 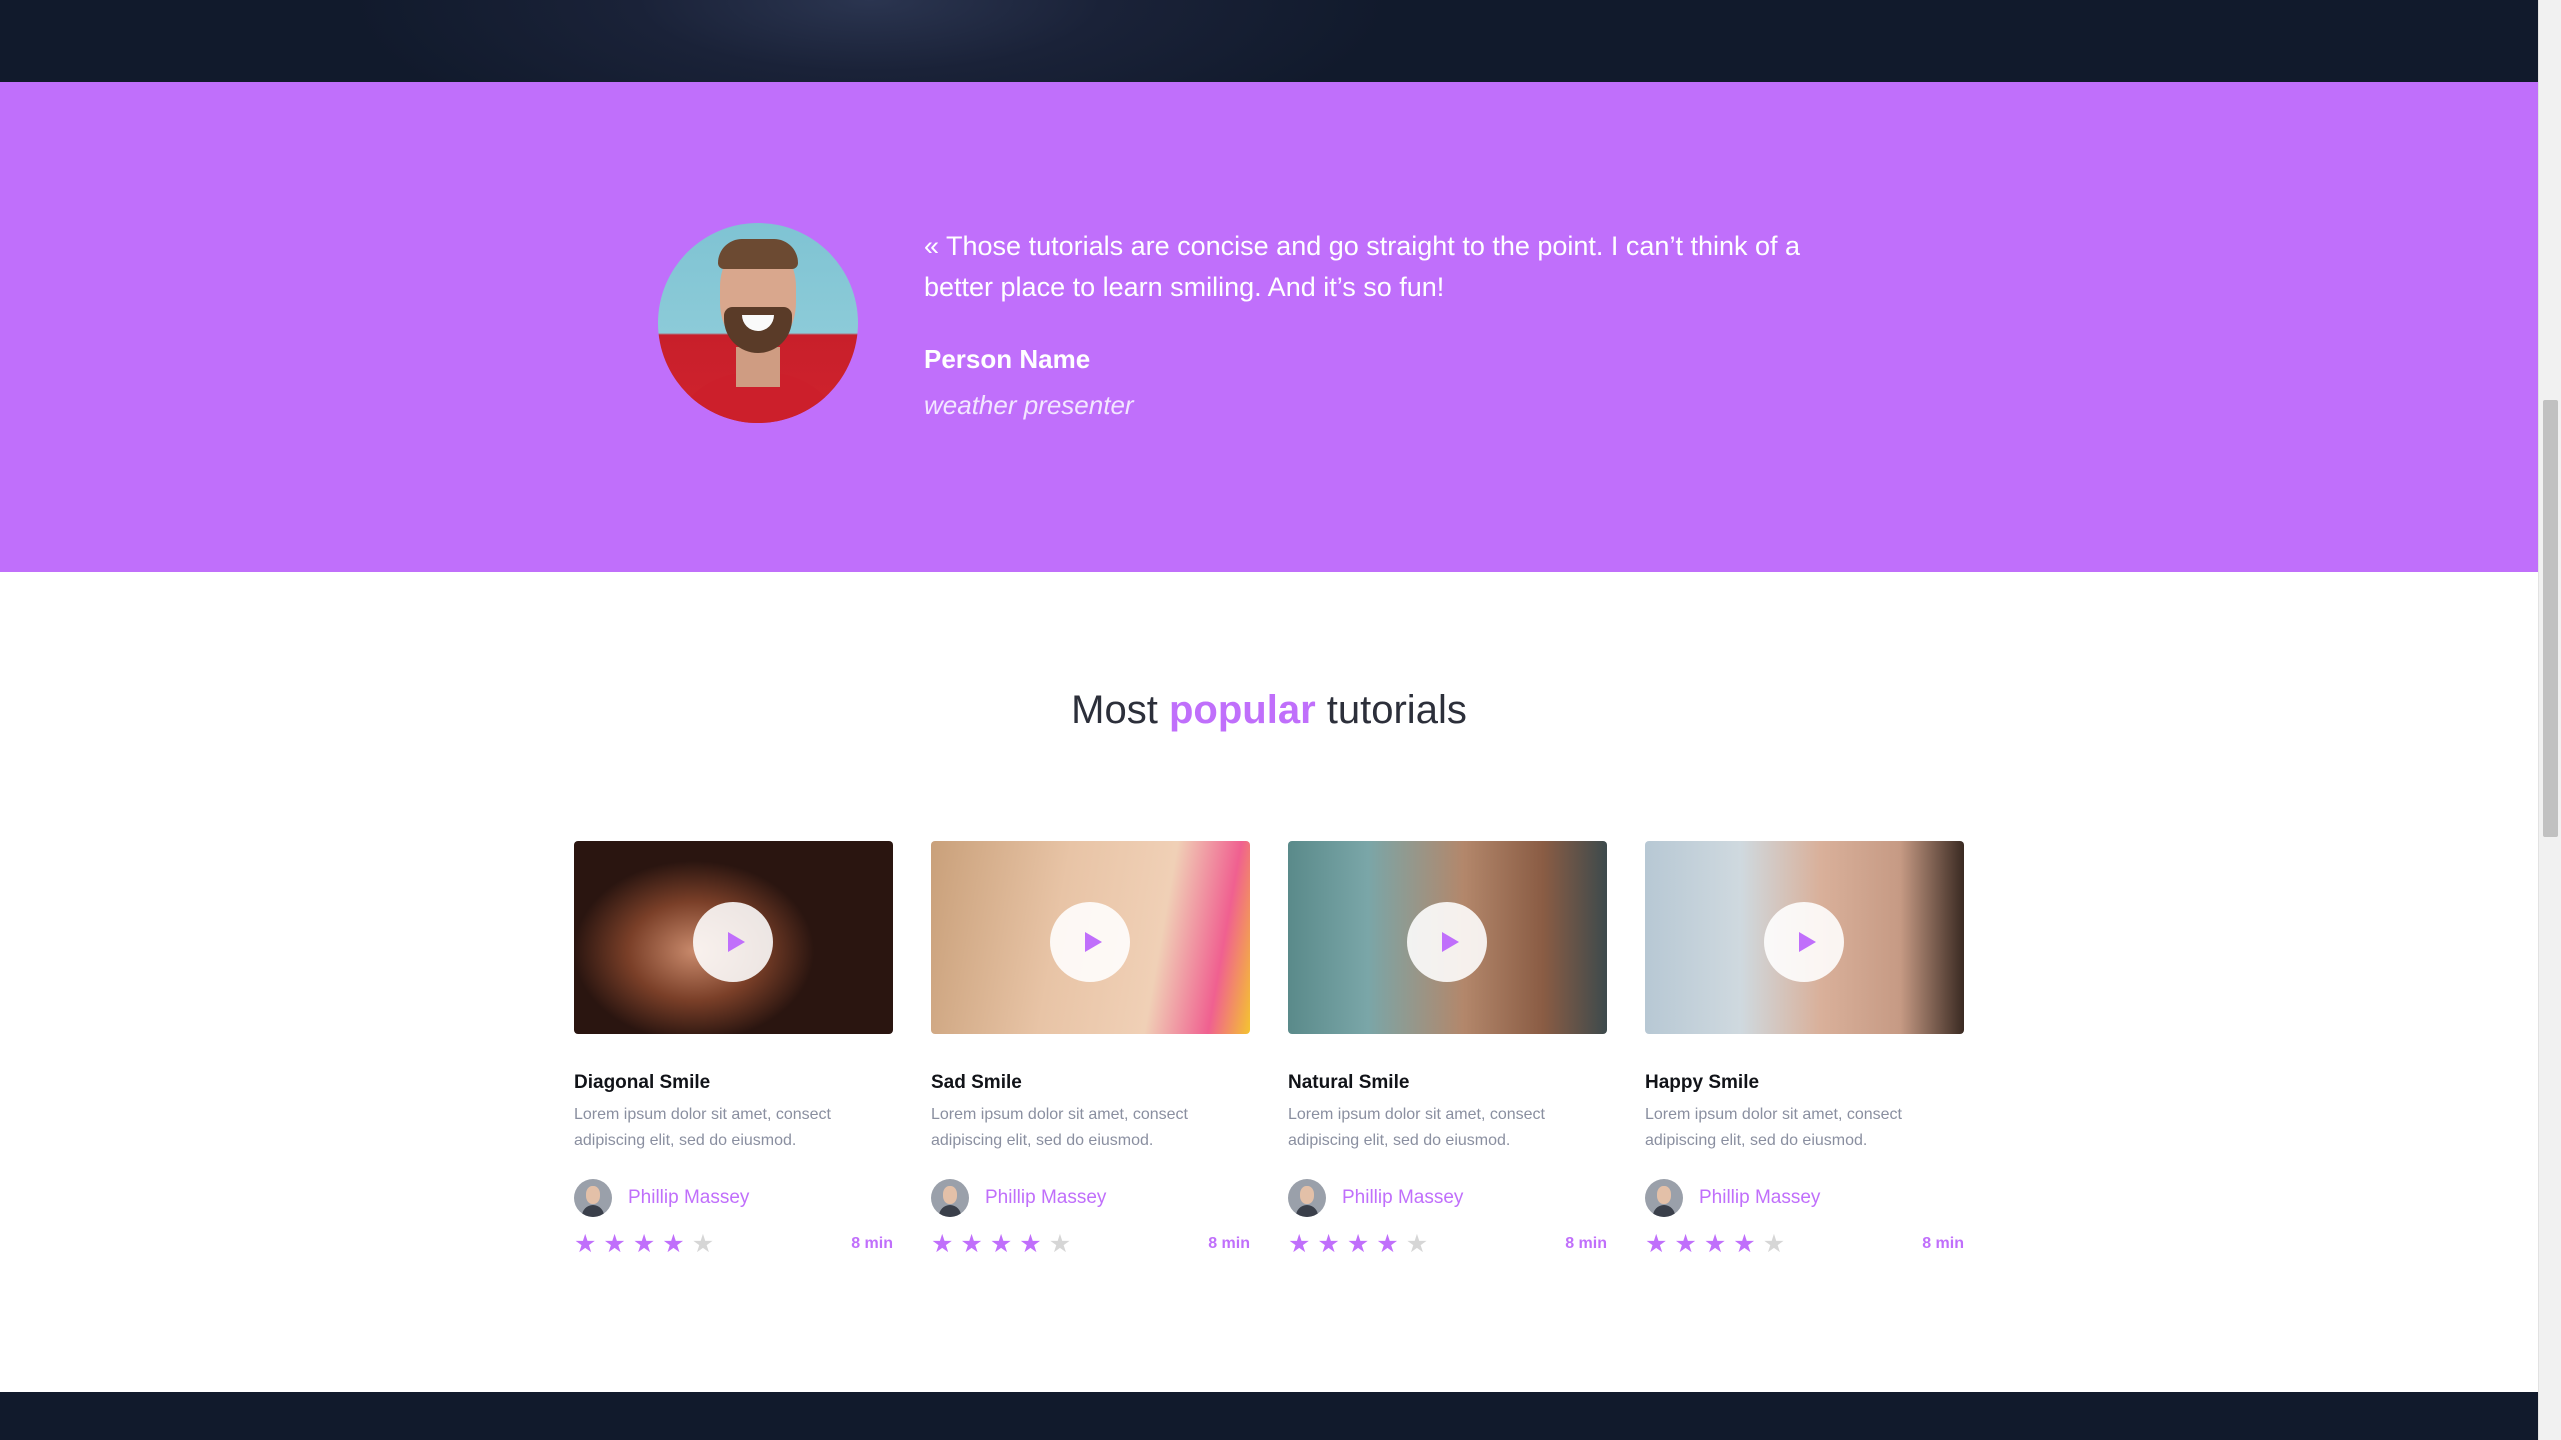 What do you see at coordinates (1114, 710) in the screenshot?
I see `section-title-before: Most` at bounding box center [1114, 710].